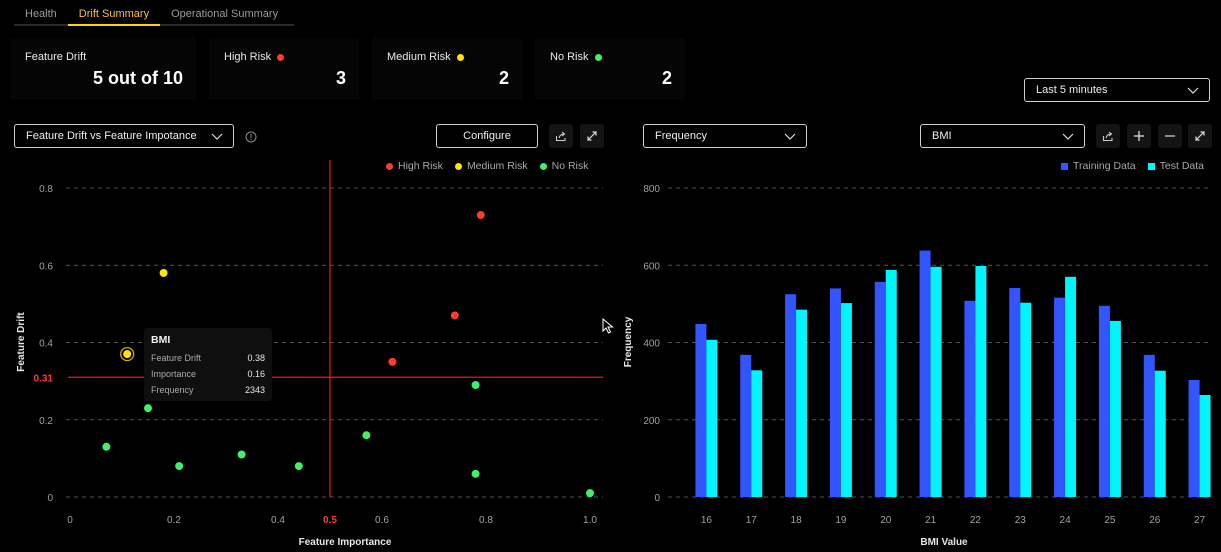 The width and height of the screenshot is (1221, 552). I want to click on x-tick-label: 18, so click(797, 520).